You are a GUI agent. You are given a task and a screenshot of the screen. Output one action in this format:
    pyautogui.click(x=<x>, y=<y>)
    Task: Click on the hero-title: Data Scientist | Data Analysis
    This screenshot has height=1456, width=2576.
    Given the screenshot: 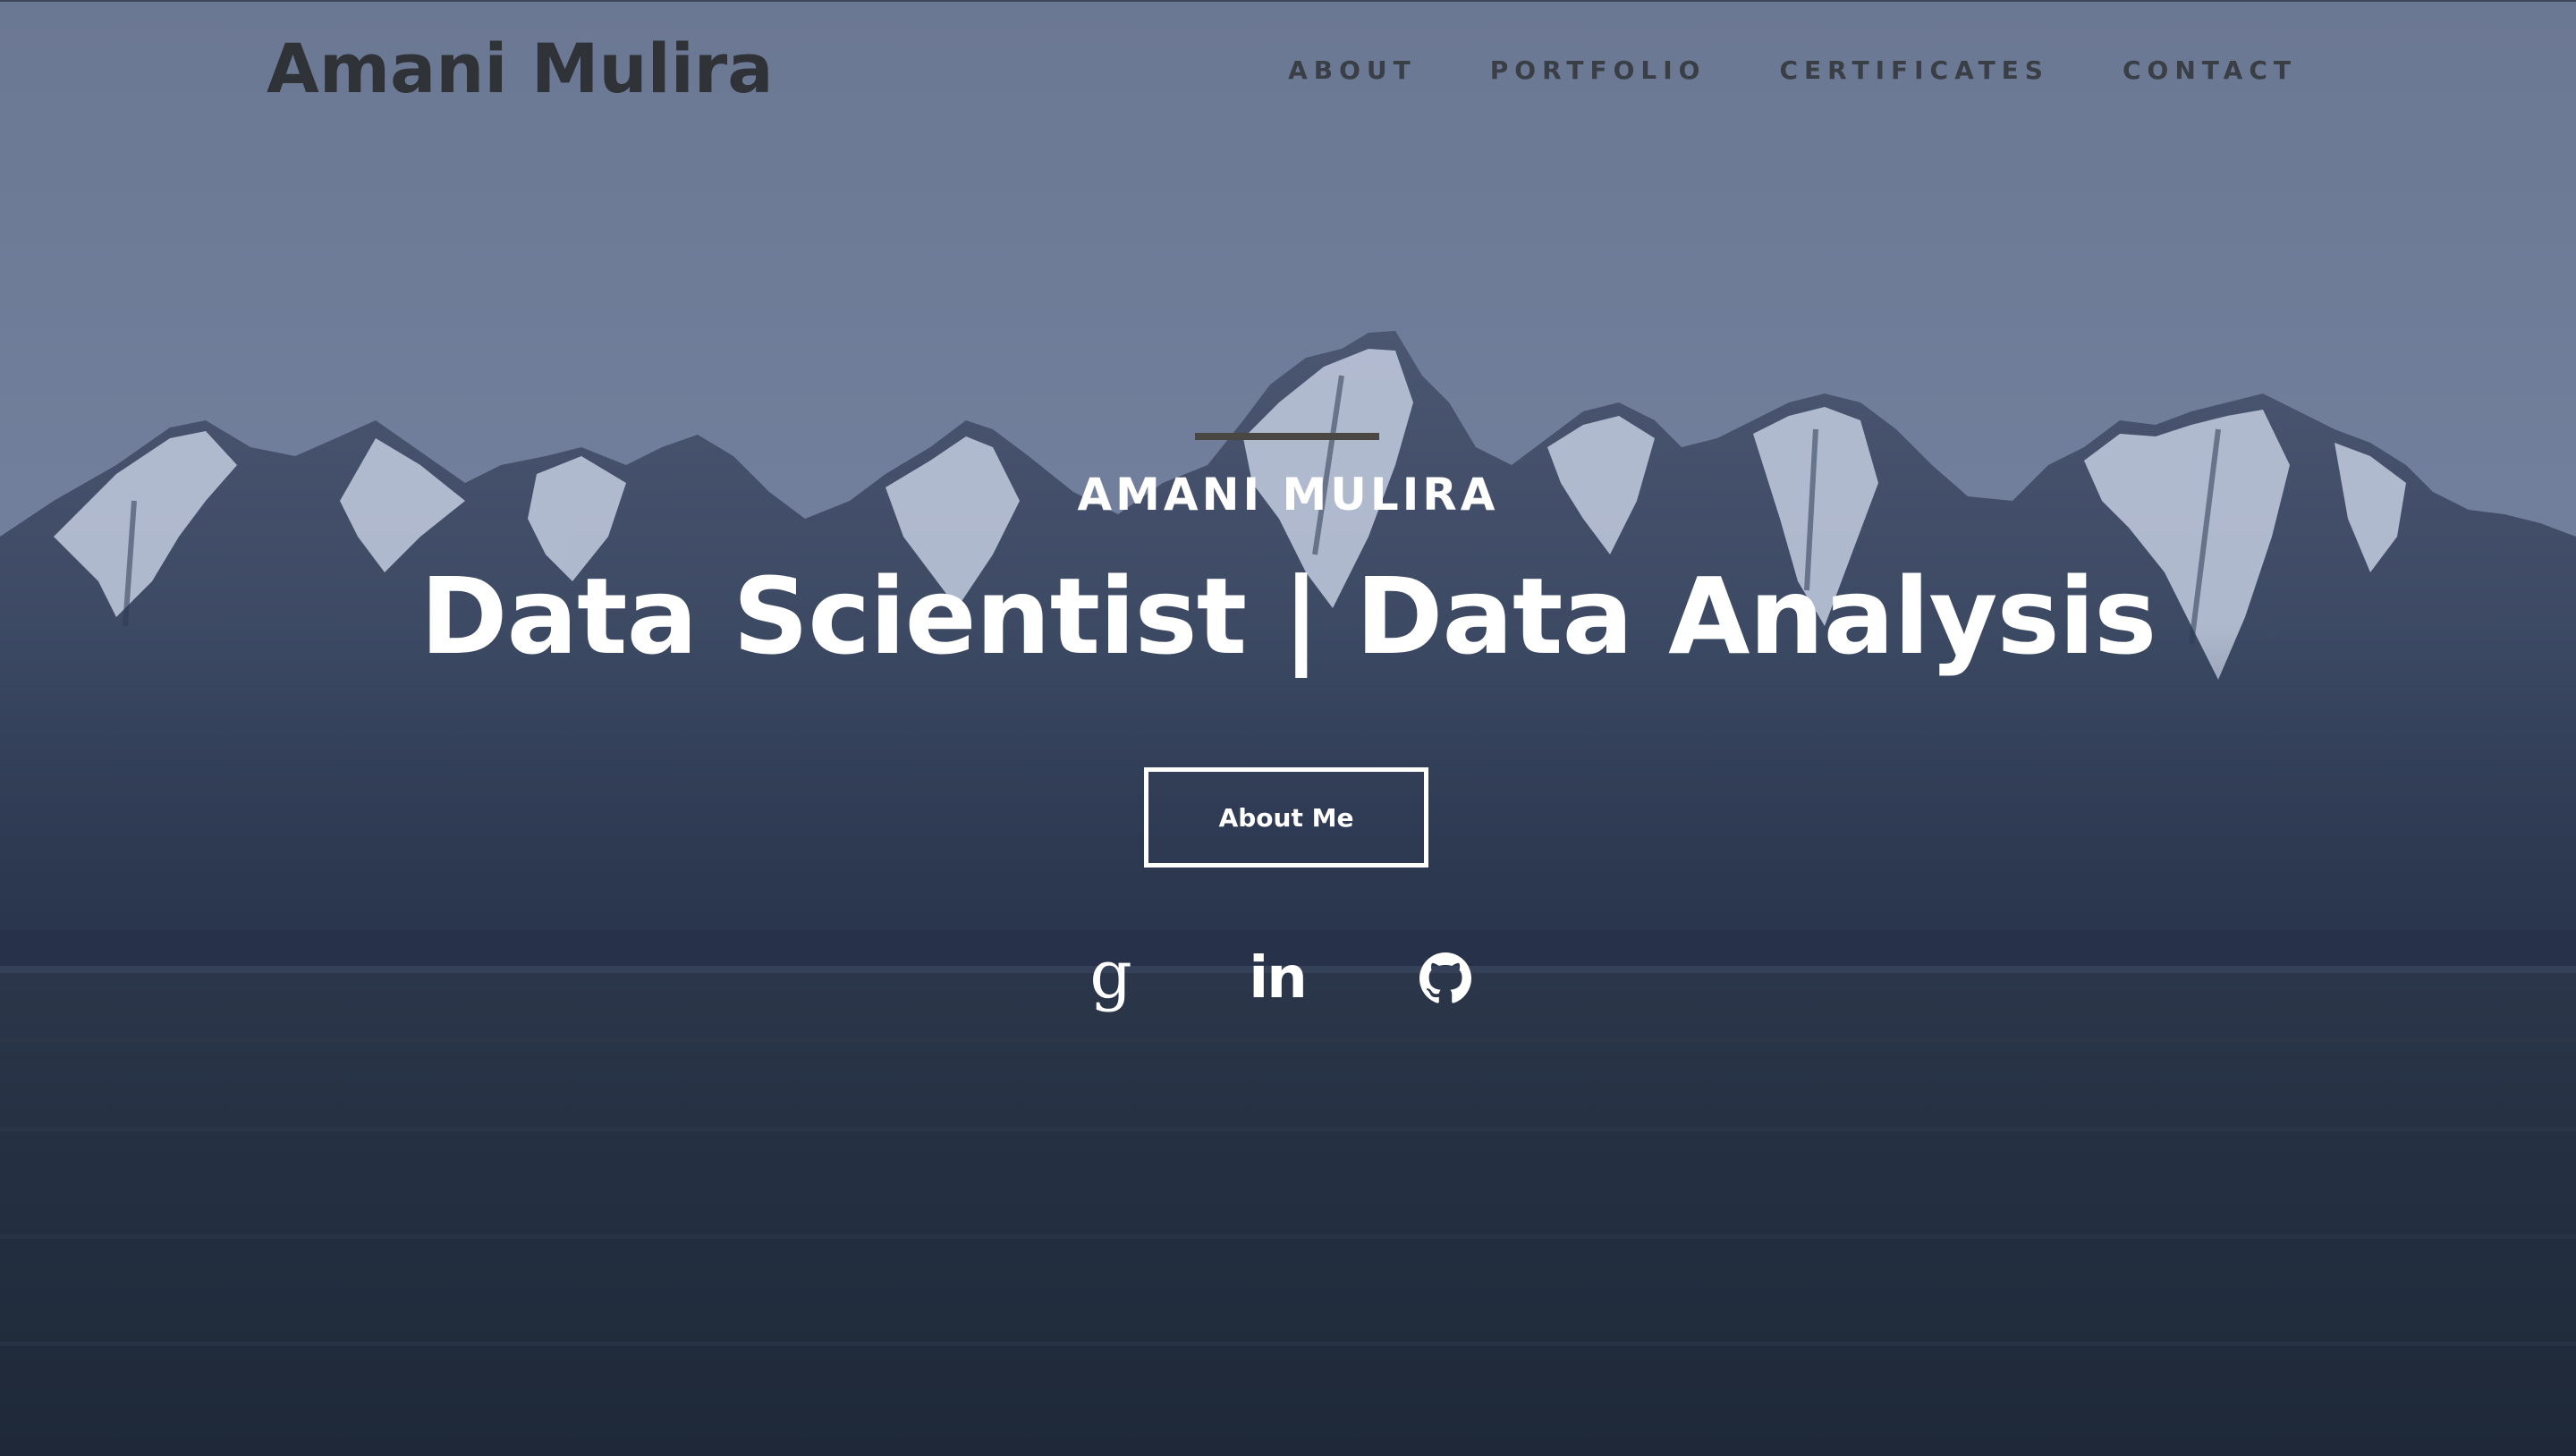 What is the action you would take?
    pyautogui.click(x=1288, y=616)
    